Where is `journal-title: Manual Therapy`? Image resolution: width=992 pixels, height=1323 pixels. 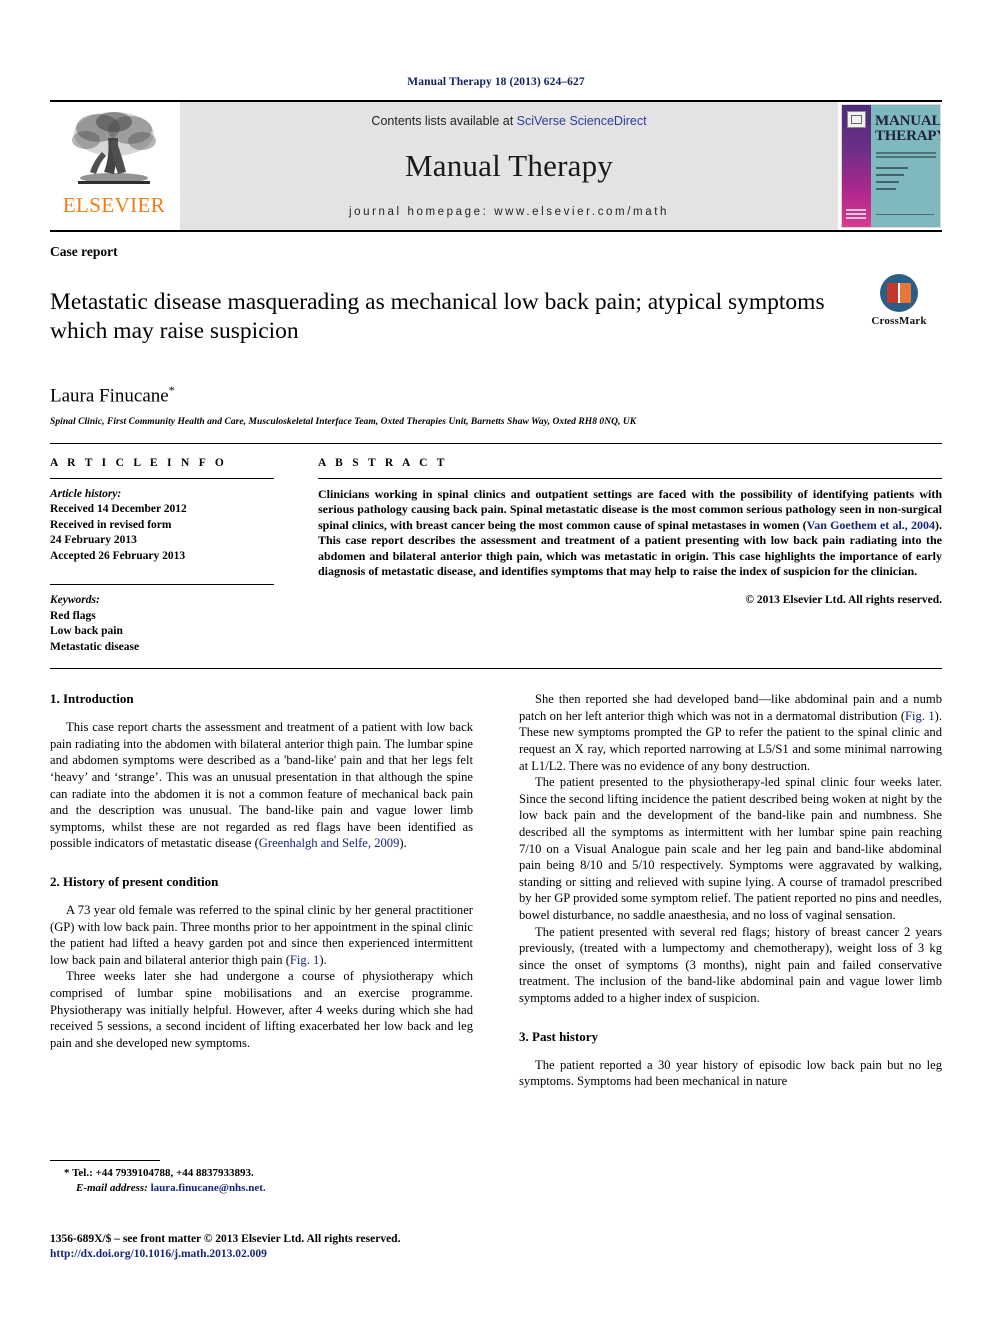 journal-title: Manual Therapy is located at coordinates (509, 165).